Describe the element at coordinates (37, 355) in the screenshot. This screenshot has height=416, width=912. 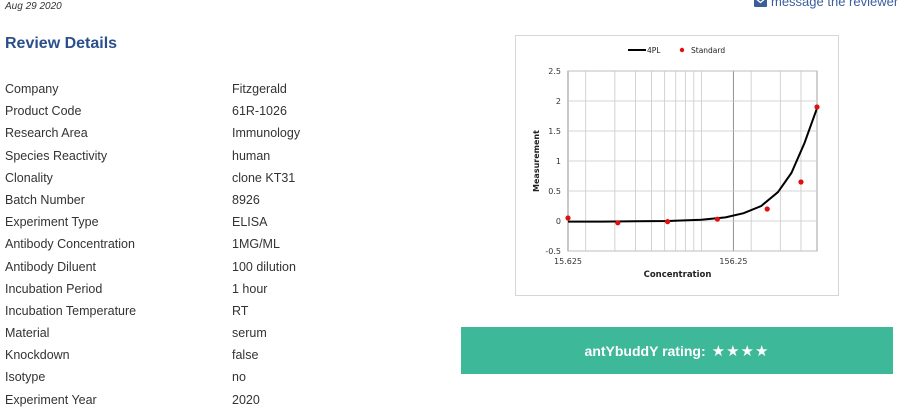
I see `detail-label: Knockdown` at that location.